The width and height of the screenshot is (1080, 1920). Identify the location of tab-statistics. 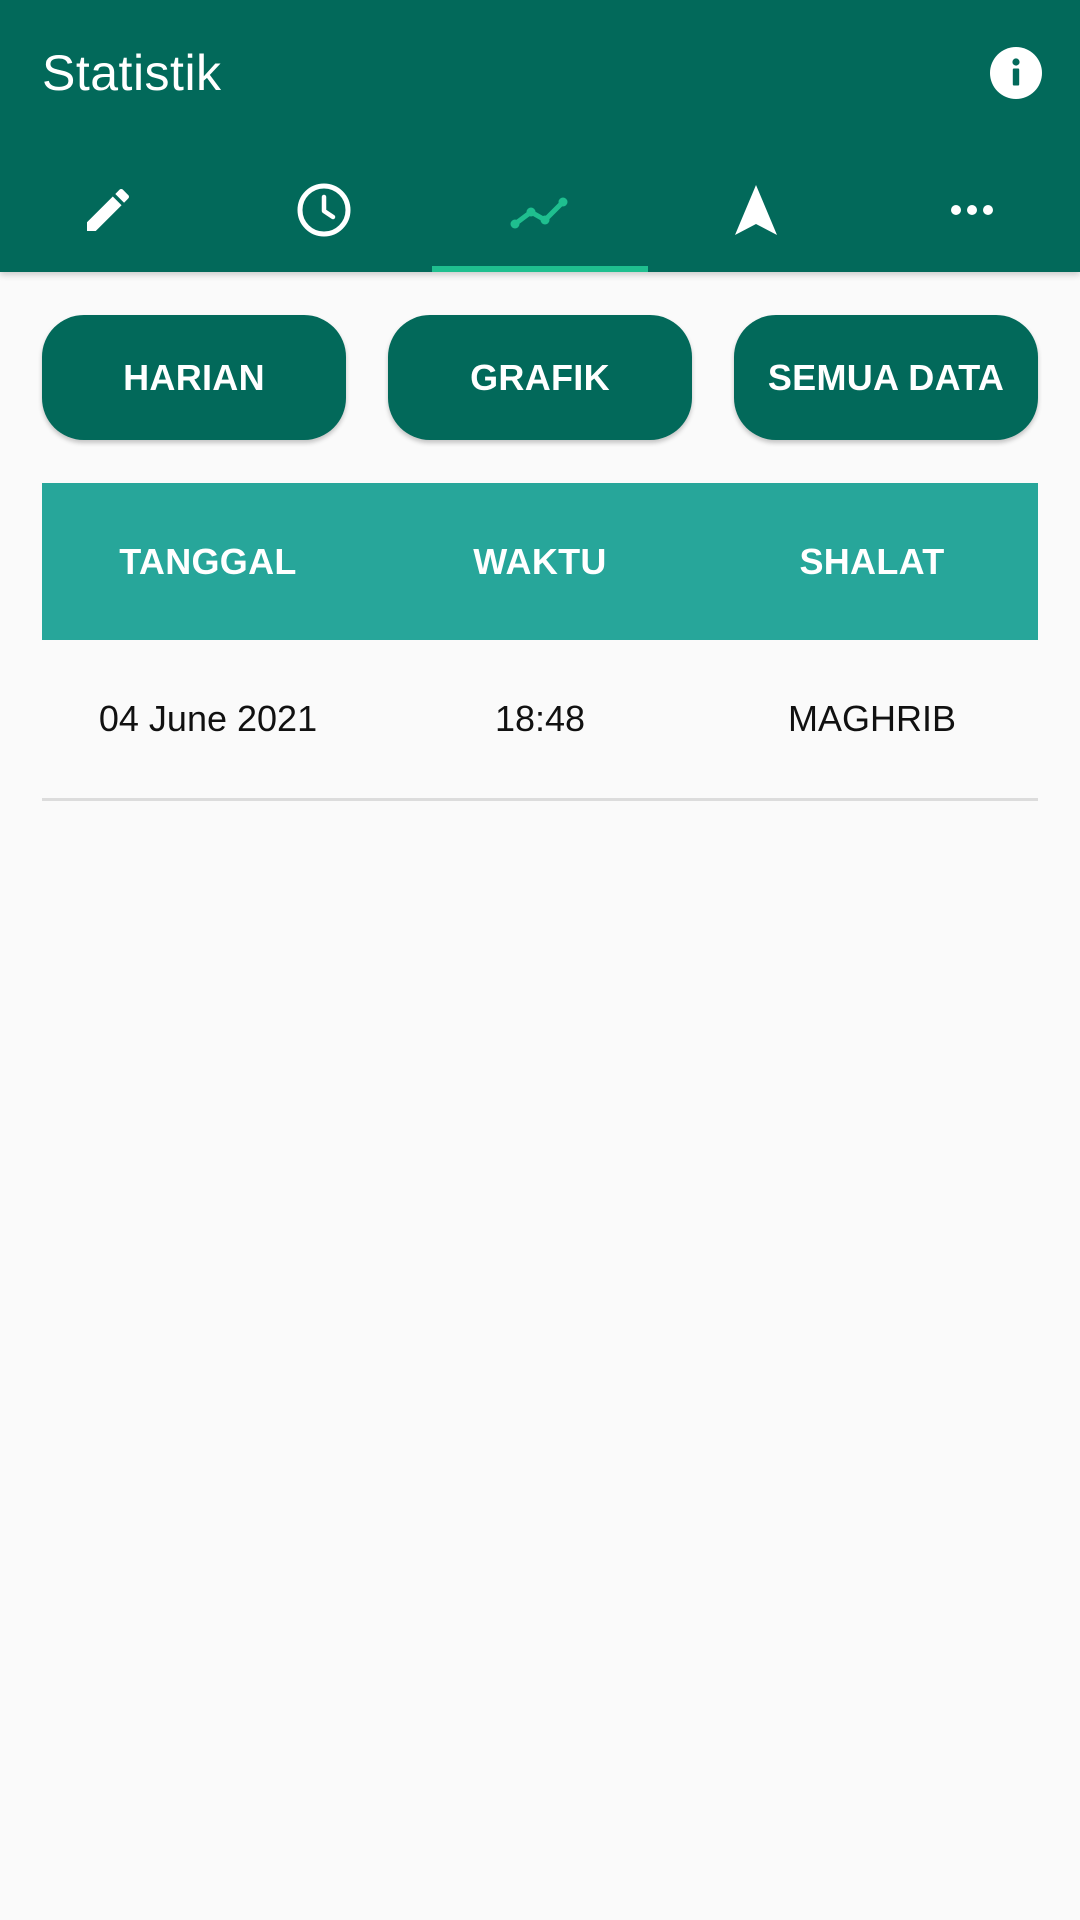
(540, 216).